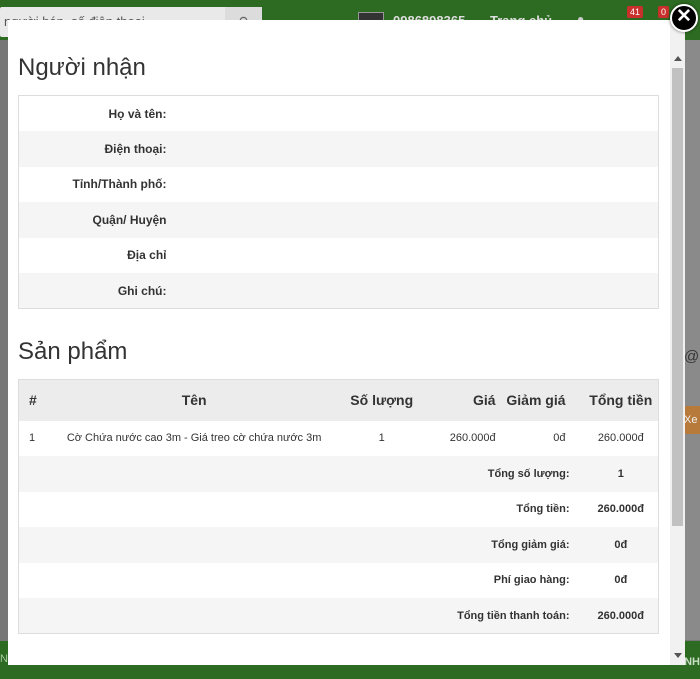 The image size is (700, 679). I want to click on modal-scrollbar, so click(677, 342).